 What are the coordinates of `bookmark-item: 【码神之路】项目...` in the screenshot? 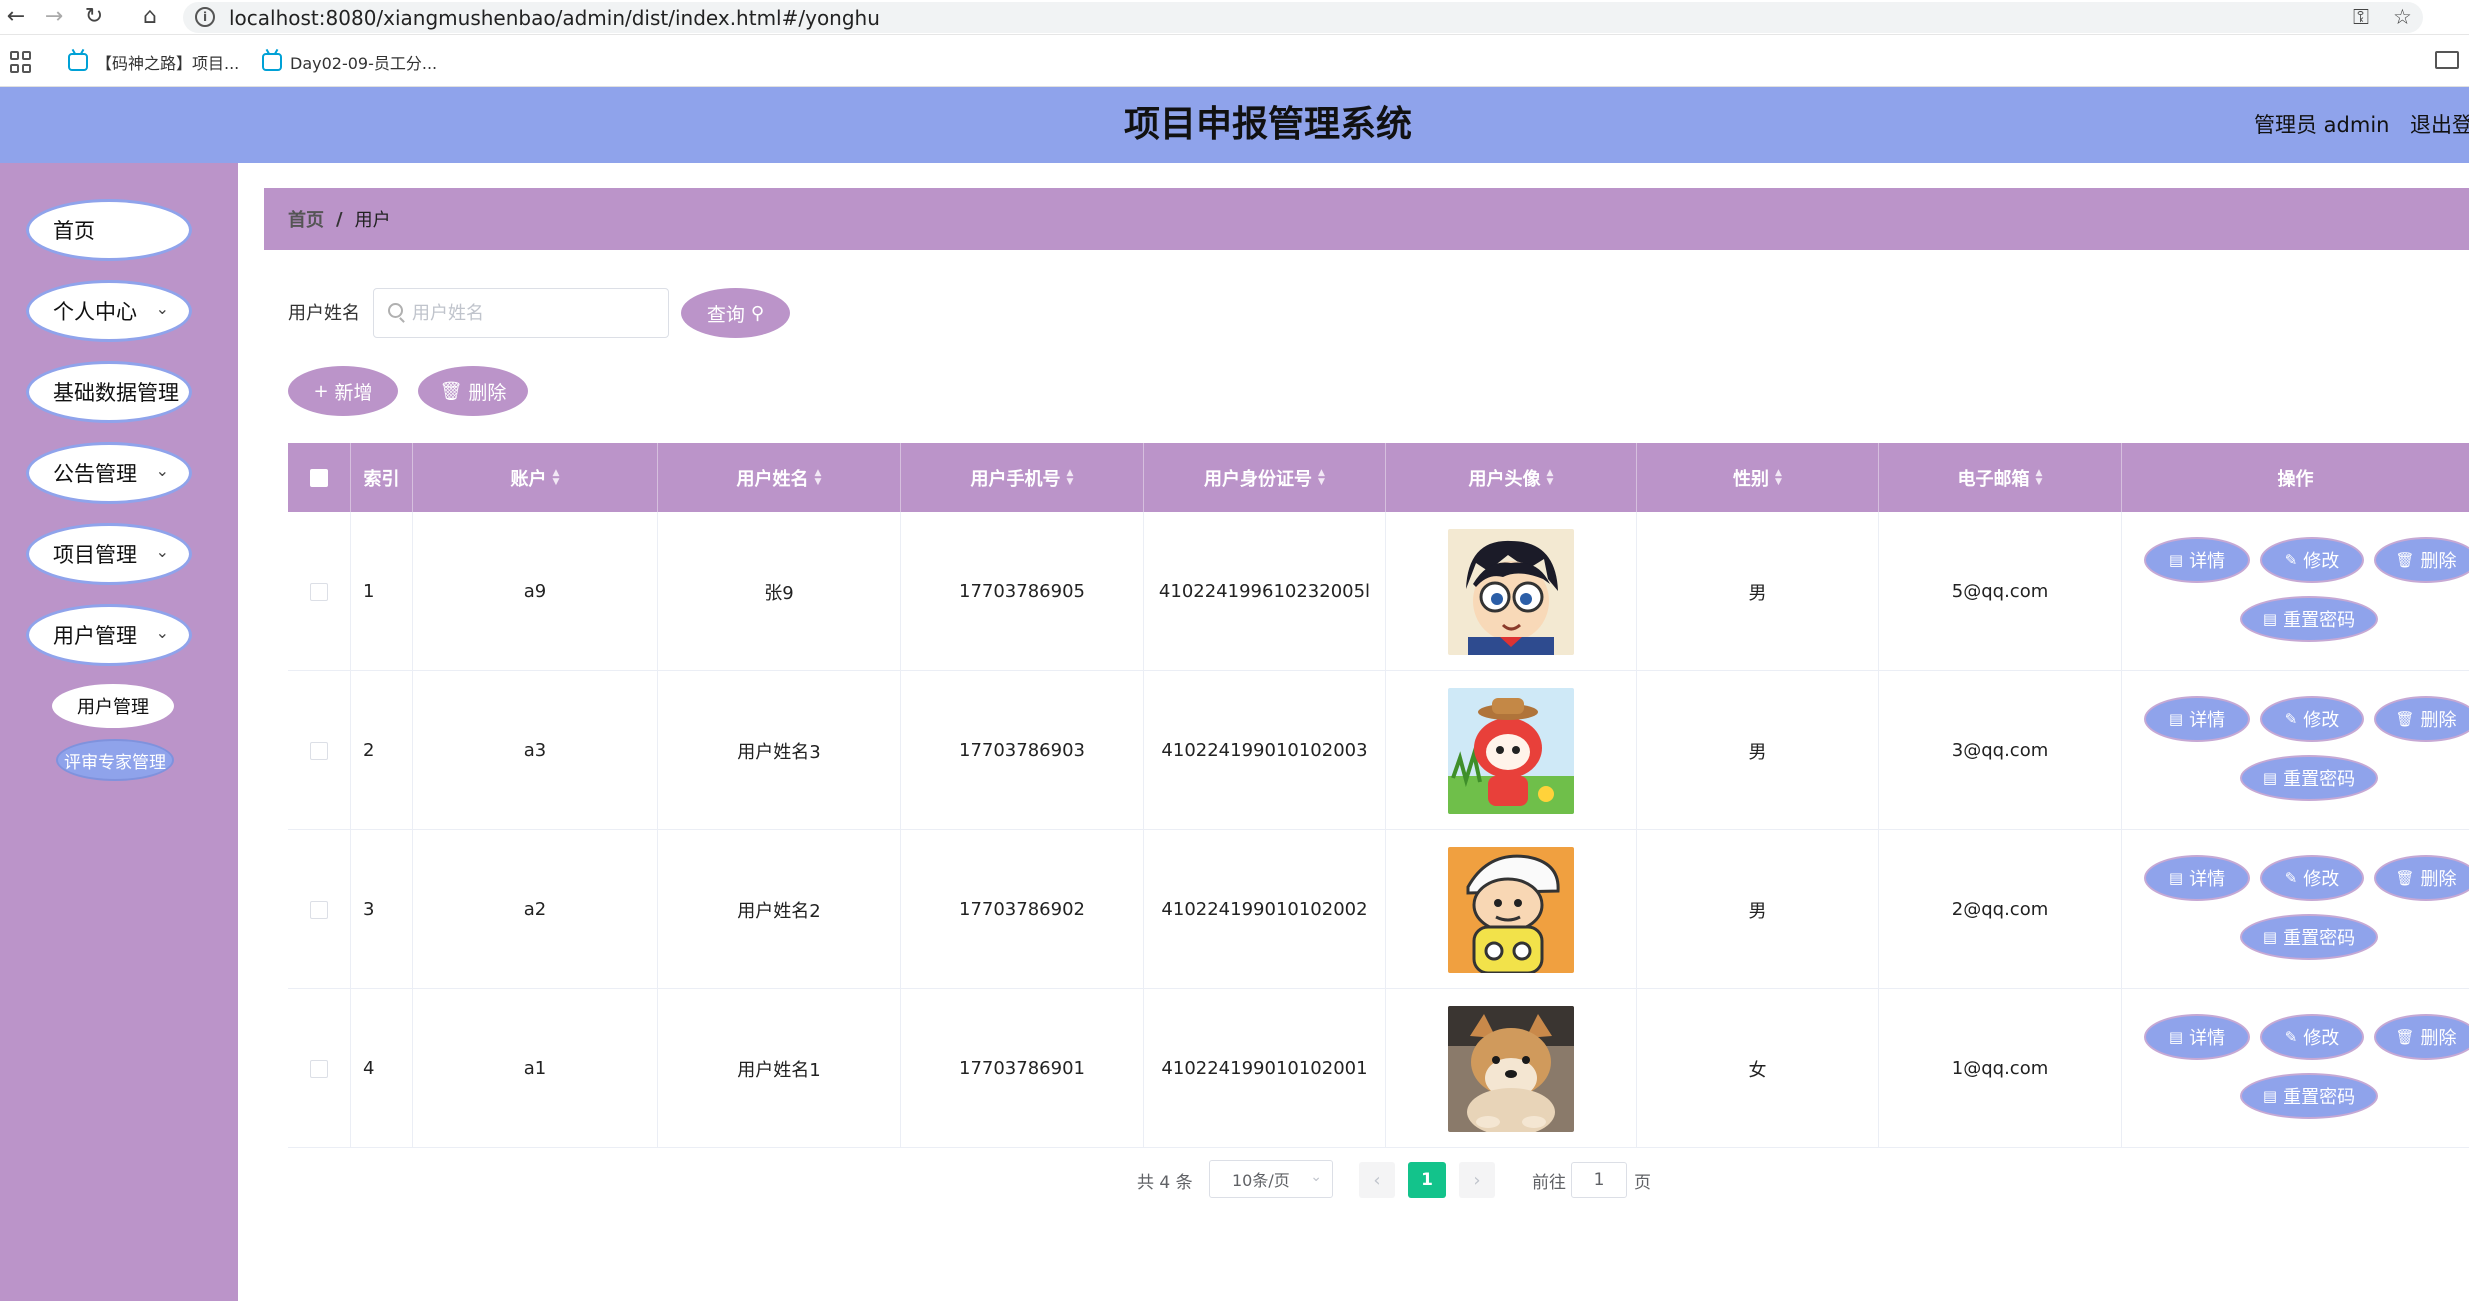 It's located at (153, 62).